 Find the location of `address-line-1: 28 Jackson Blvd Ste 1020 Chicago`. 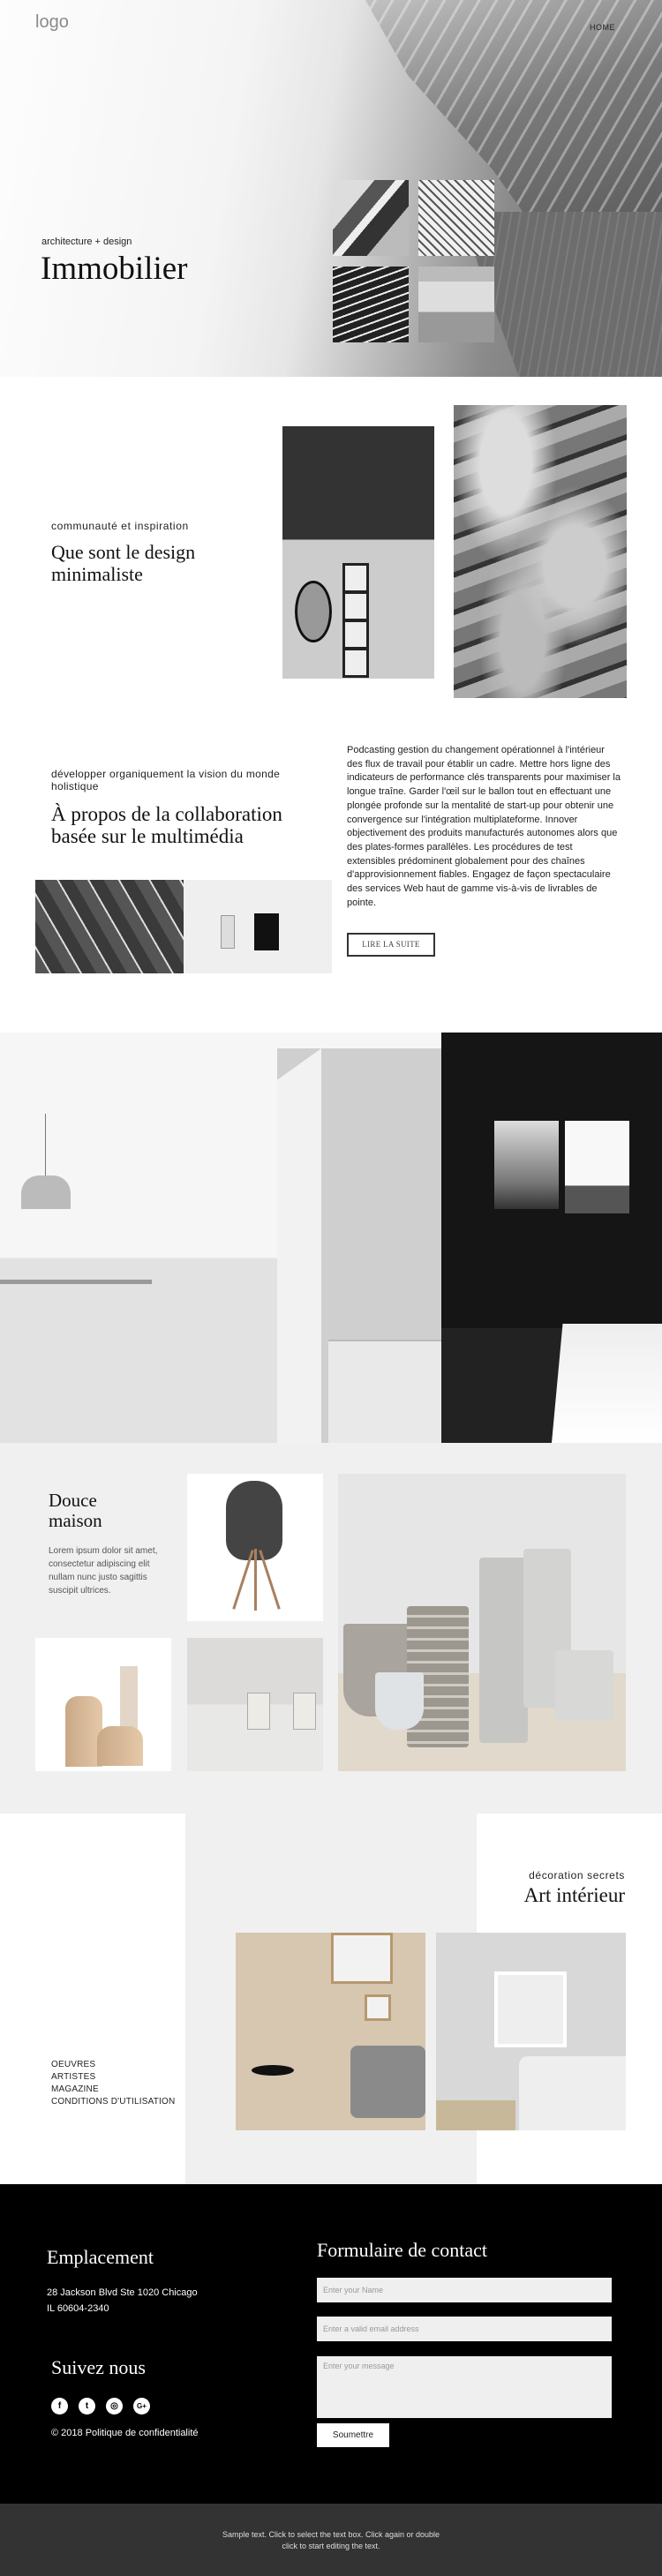

address-line-1: 28 Jackson Blvd Ste 1020 Chicago is located at coordinates (123, 2292).